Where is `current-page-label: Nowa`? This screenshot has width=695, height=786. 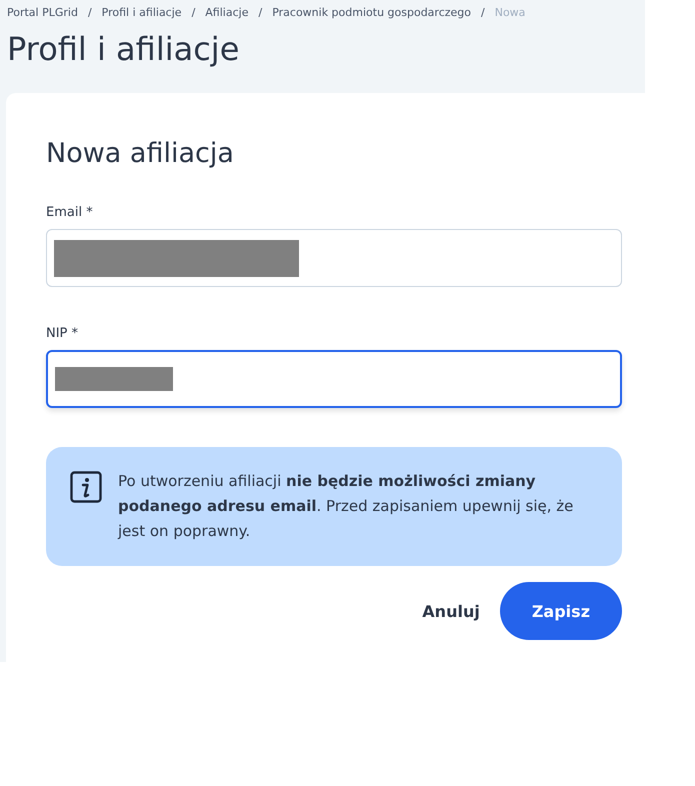 current-page-label: Nowa is located at coordinates (510, 12).